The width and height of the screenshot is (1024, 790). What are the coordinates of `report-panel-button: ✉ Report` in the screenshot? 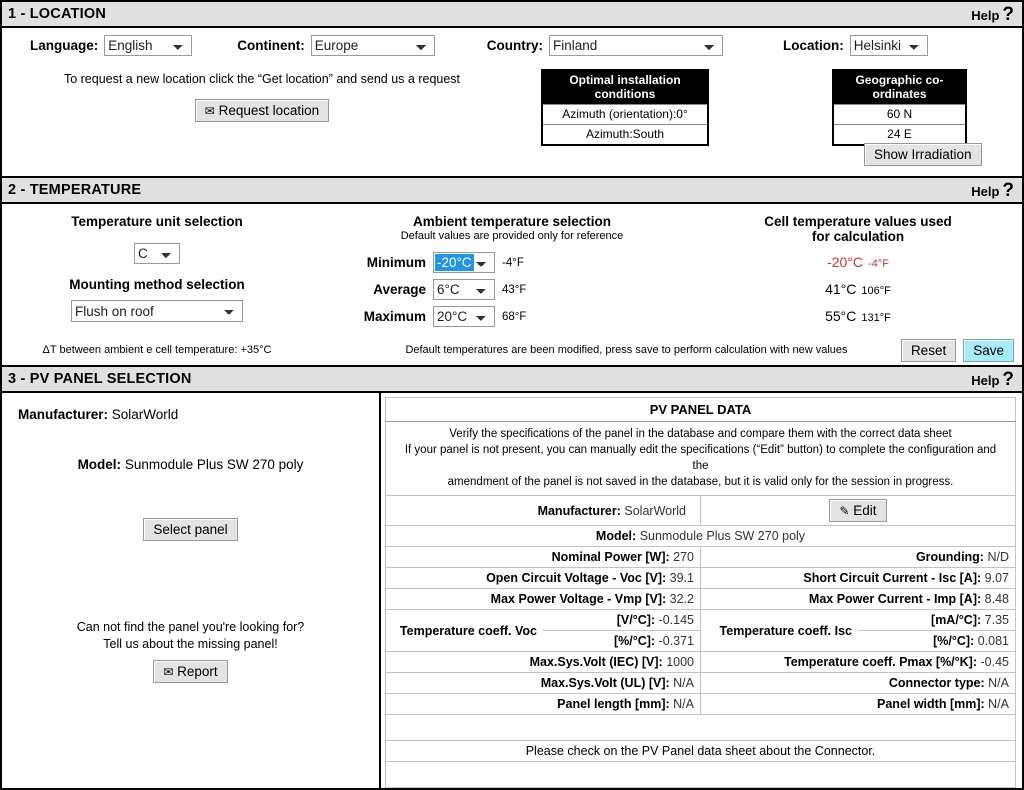 It's located at (190, 671).